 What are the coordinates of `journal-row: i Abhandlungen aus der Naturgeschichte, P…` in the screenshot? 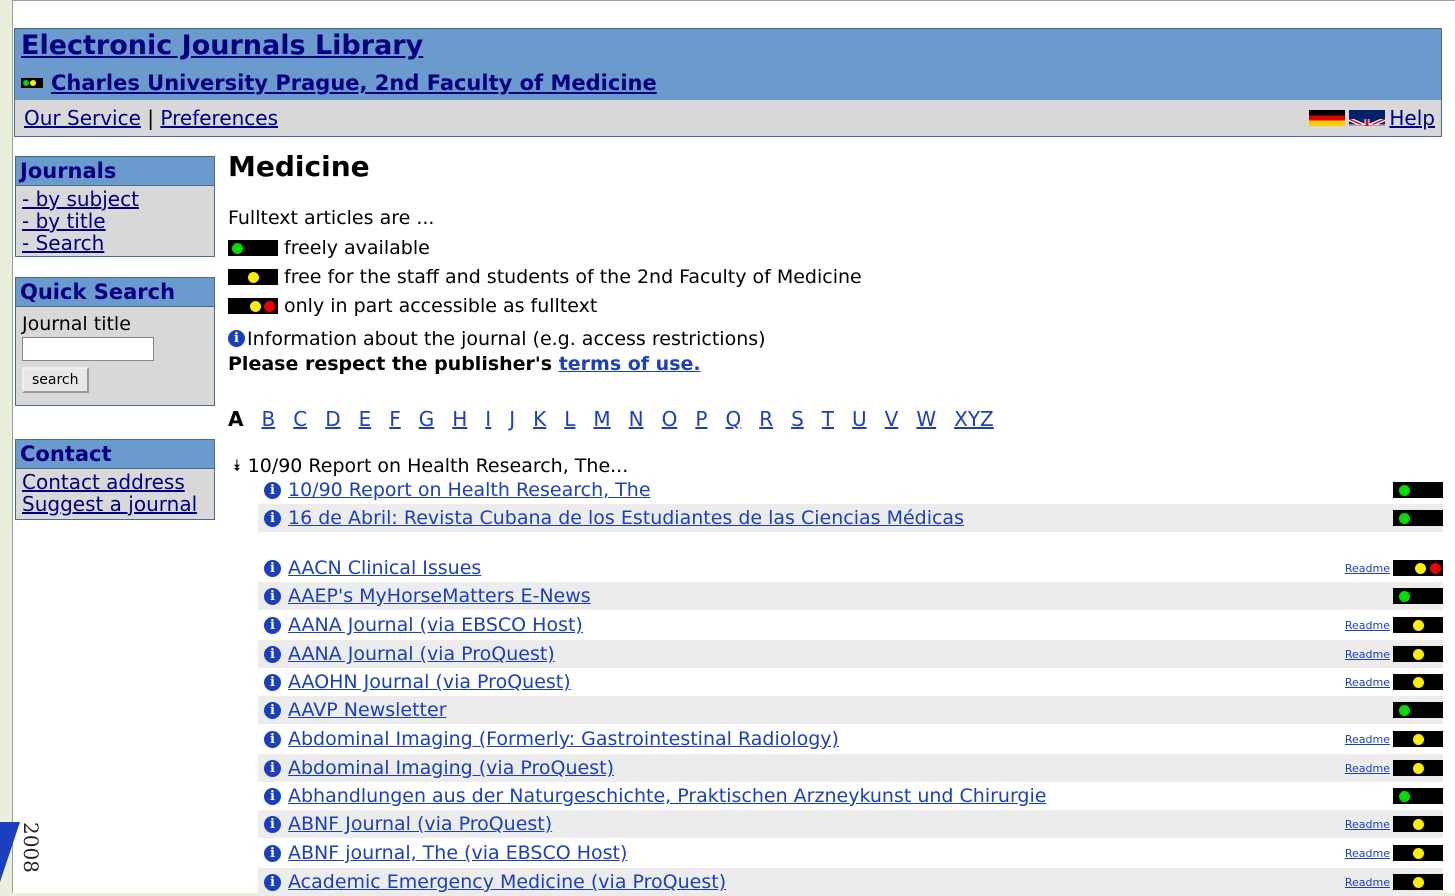 It's located at (850, 796).